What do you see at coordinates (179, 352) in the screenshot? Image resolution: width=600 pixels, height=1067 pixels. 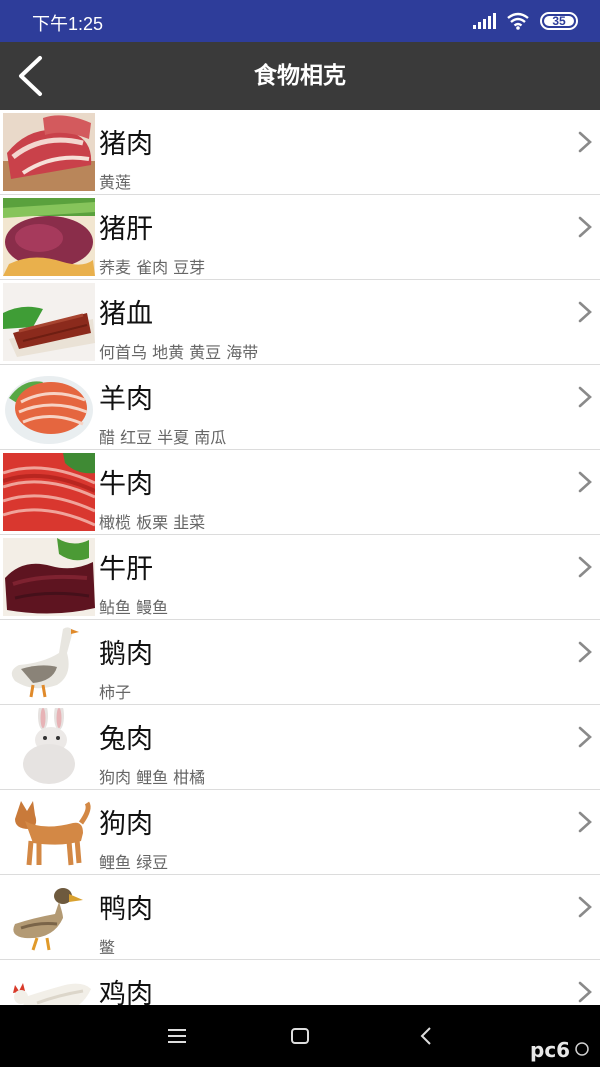 I see `item-conflicts: 何首乌 地黄 黄豆 海带` at bounding box center [179, 352].